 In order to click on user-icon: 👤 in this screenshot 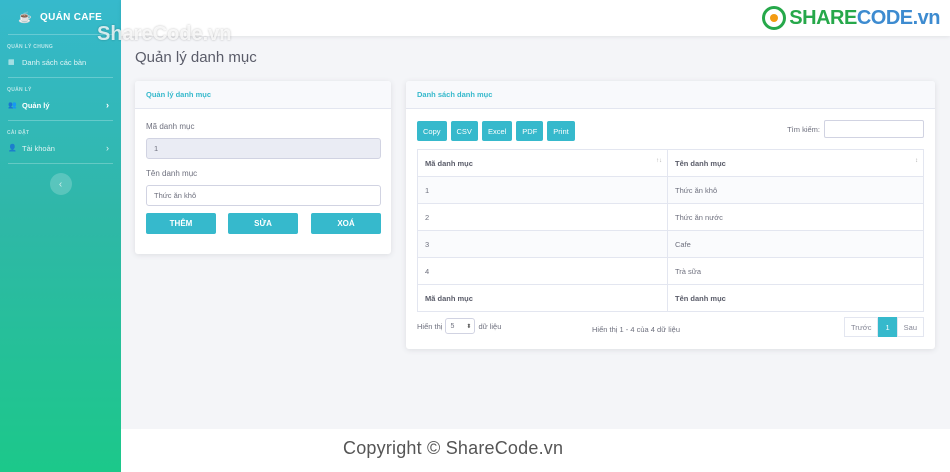, I will do `click(12, 148)`.